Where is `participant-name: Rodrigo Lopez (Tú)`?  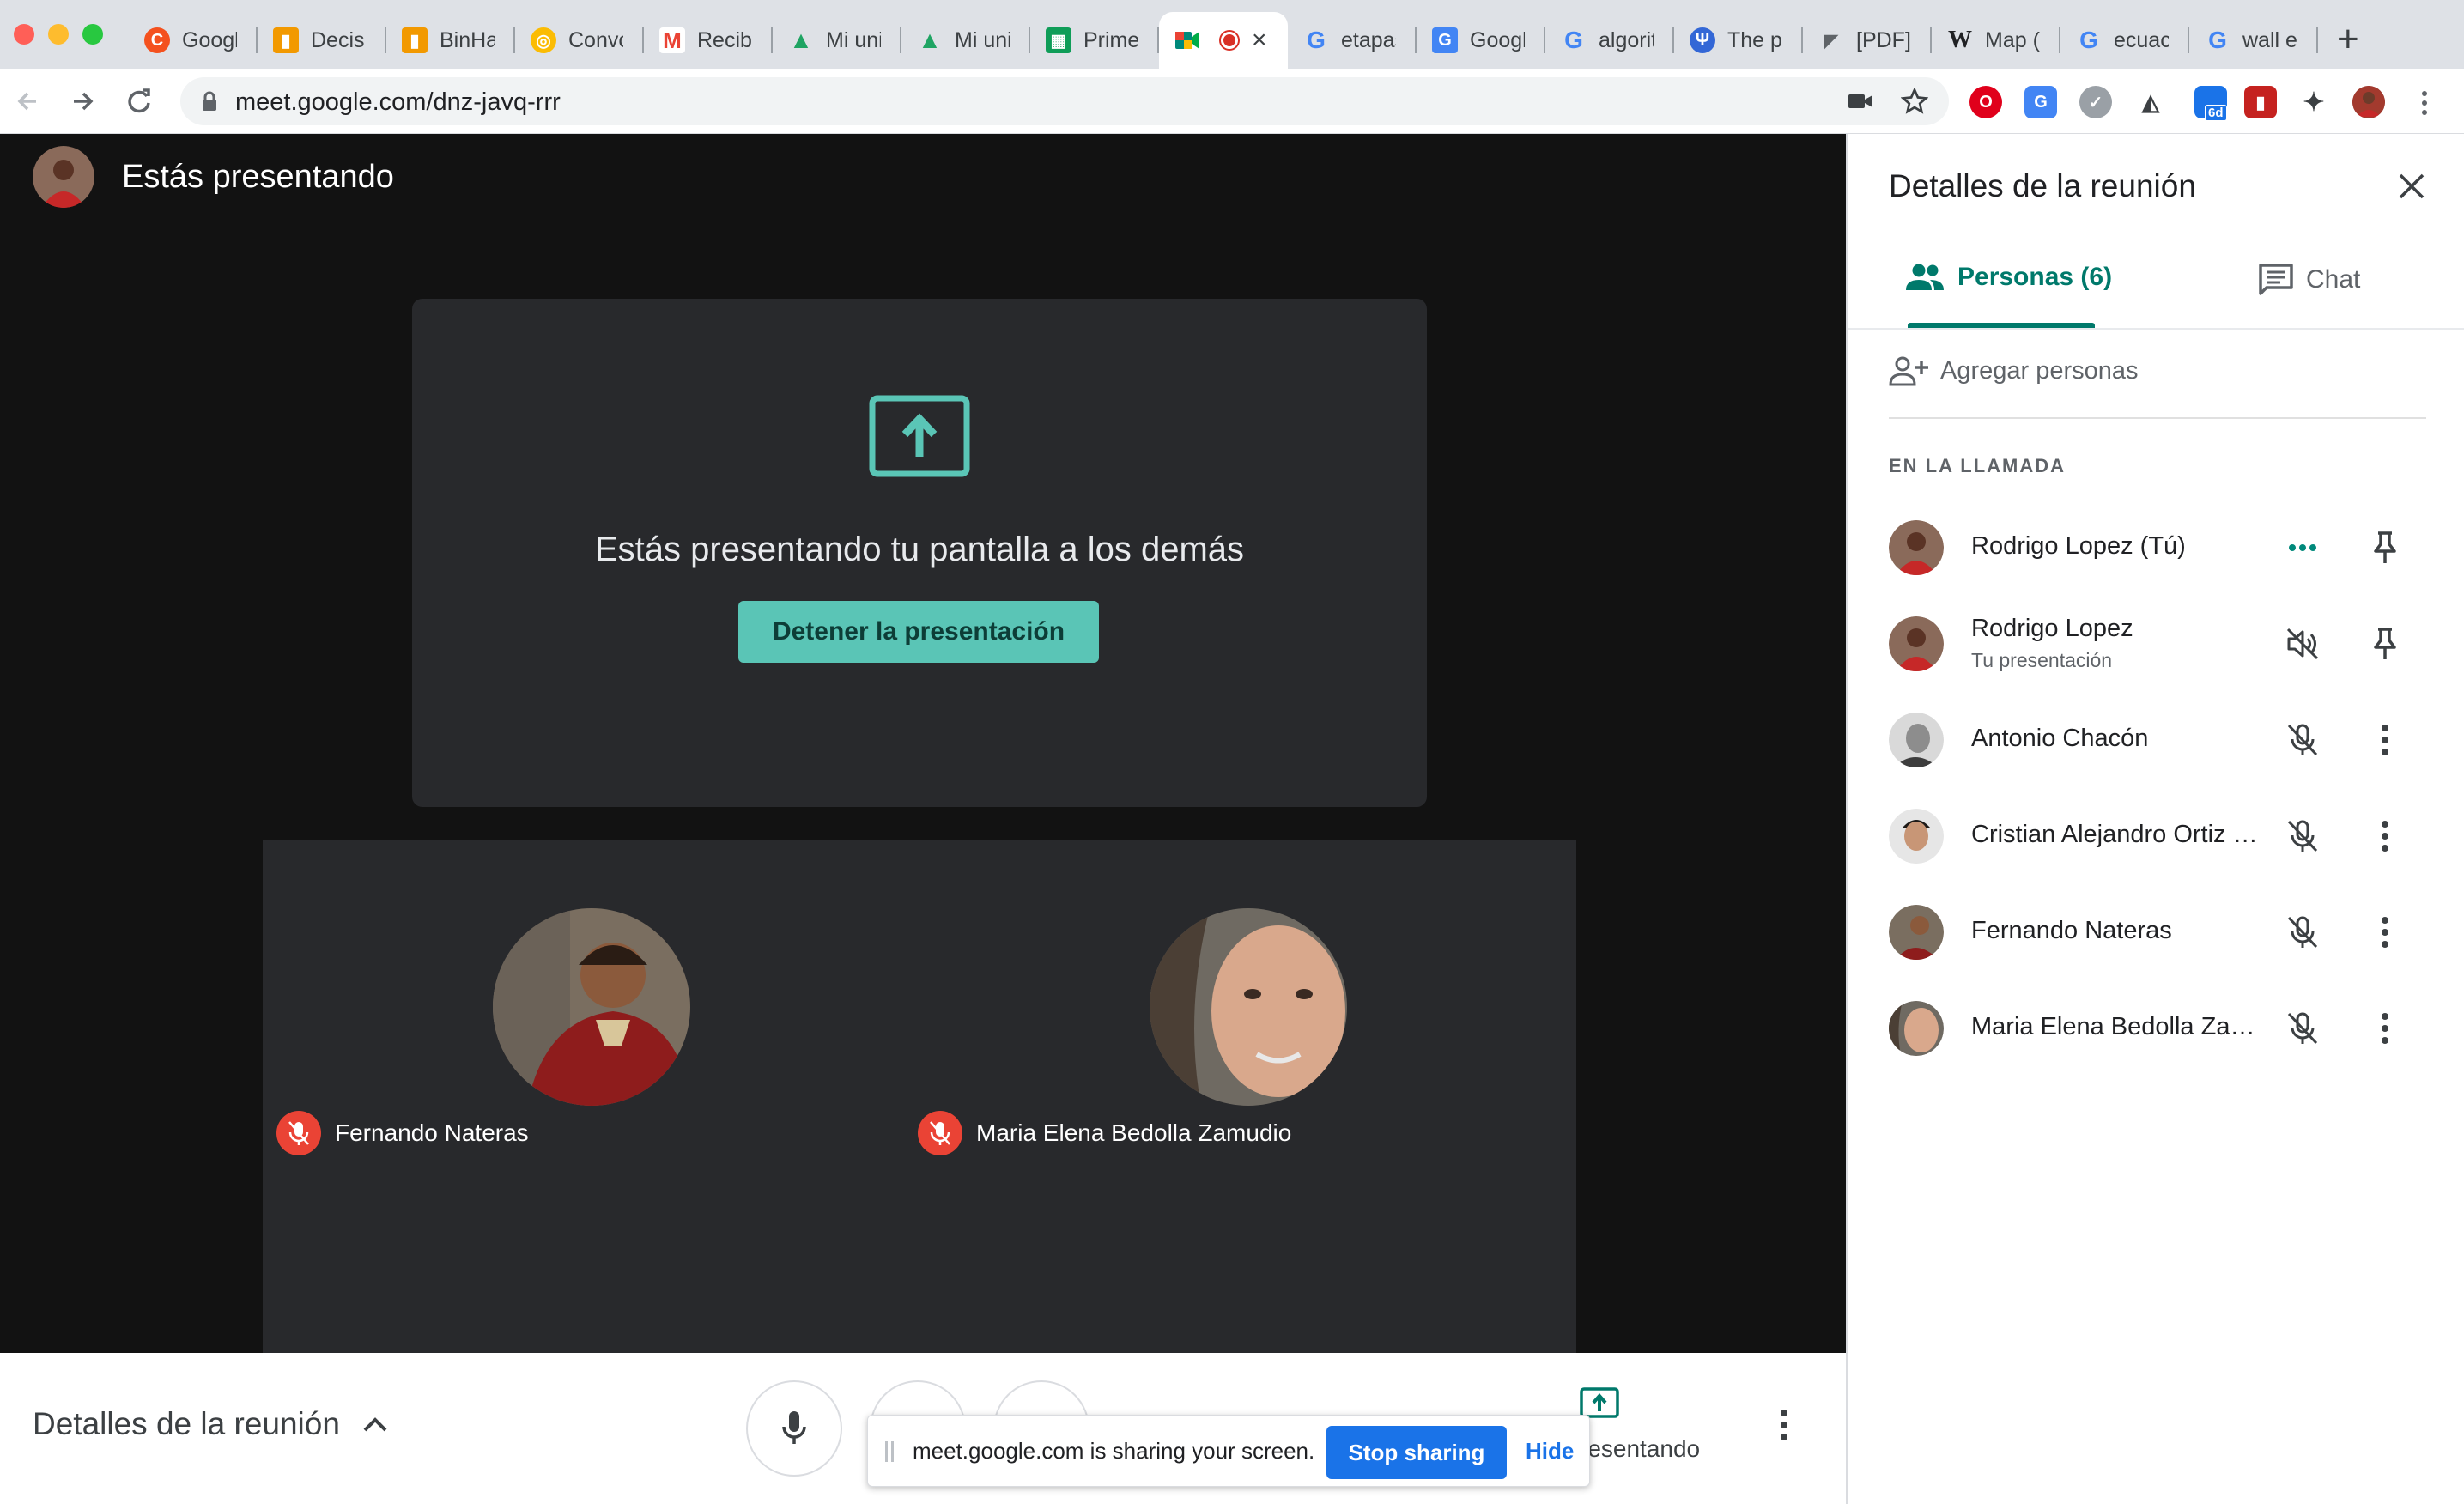
participant-name: Rodrigo Lopez (Tú) is located at coordinates (2078, 546).